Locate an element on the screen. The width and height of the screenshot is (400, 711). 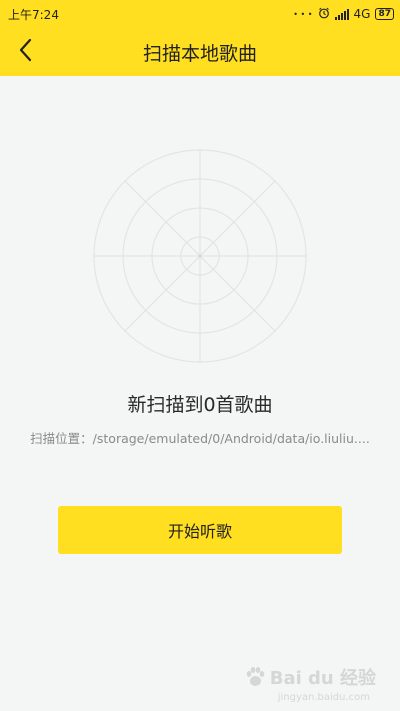
status-time: 上午7:24 is located at coordinates (33, 14).